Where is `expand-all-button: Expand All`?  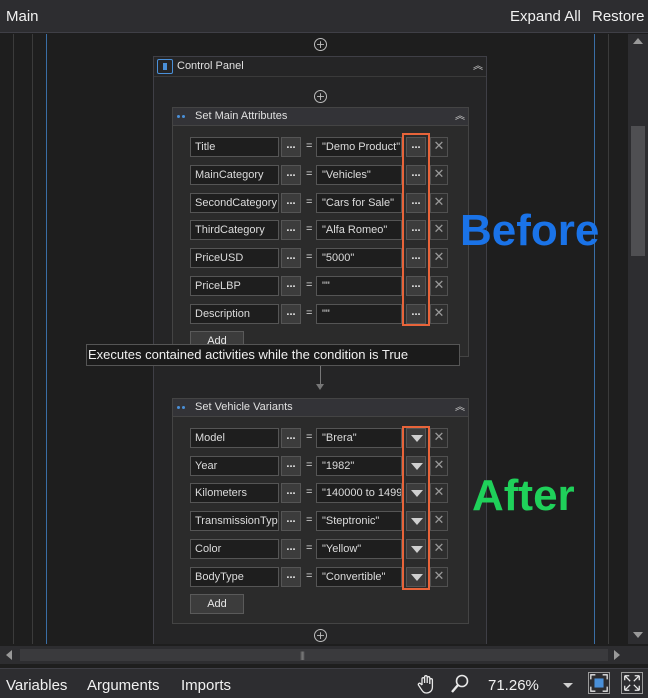
expand-all-button: Expand All is located at coordinates (545, 16).